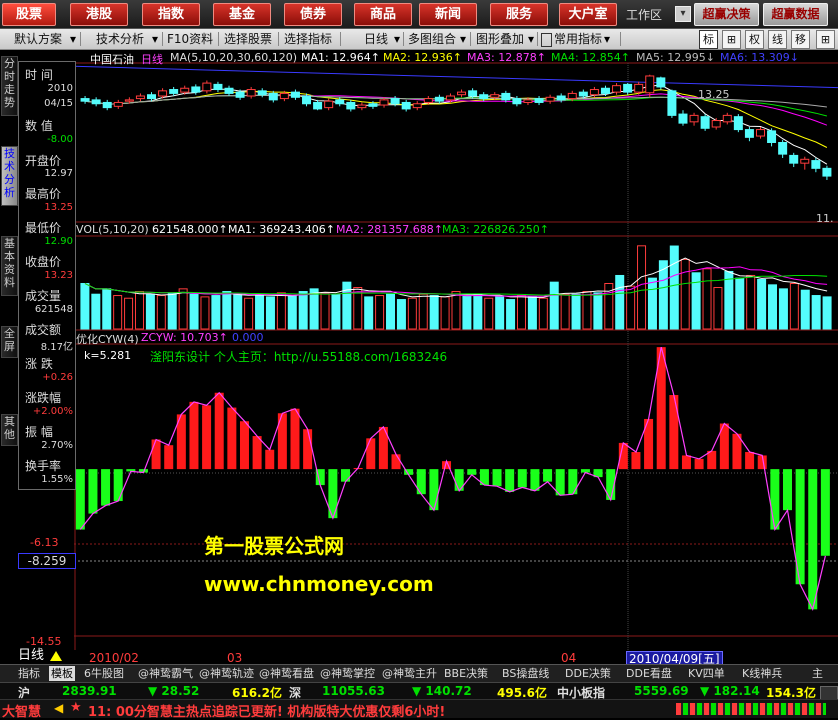 The image size is (838, 720). Describe the element at coordinates (588, 14) in the screenshot. I see `nav-vip-room: 大户室` at that location.